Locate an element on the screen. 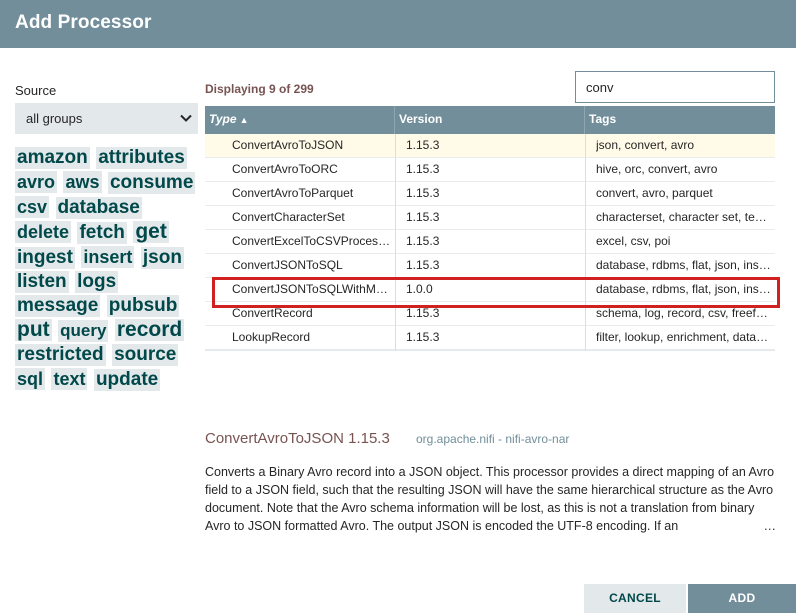 The image size is (796, 613). results-count: Displaying 9 of 299 is located at coordinates (259, 89).